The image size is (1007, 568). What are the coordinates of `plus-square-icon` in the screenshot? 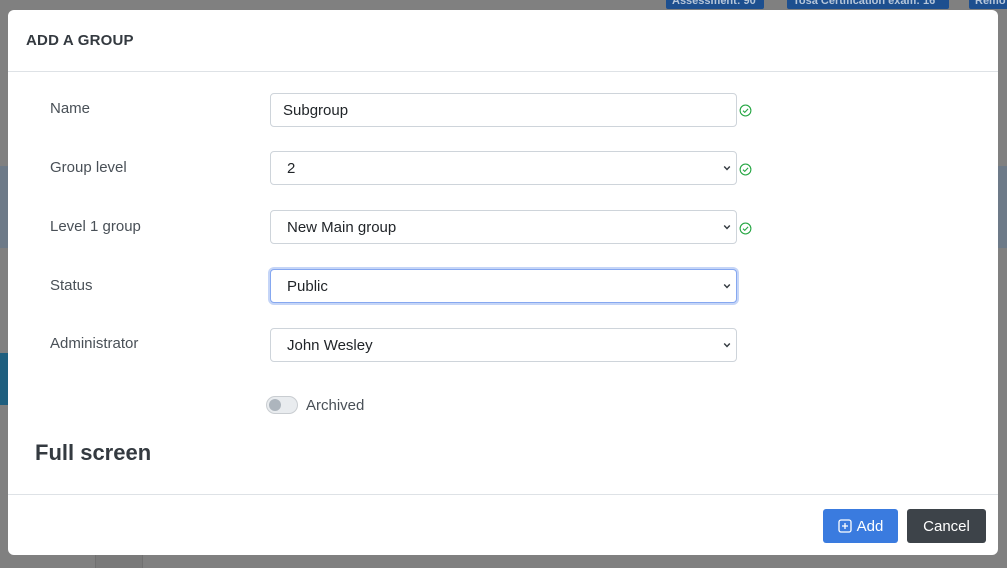 It's located at (844, 526).